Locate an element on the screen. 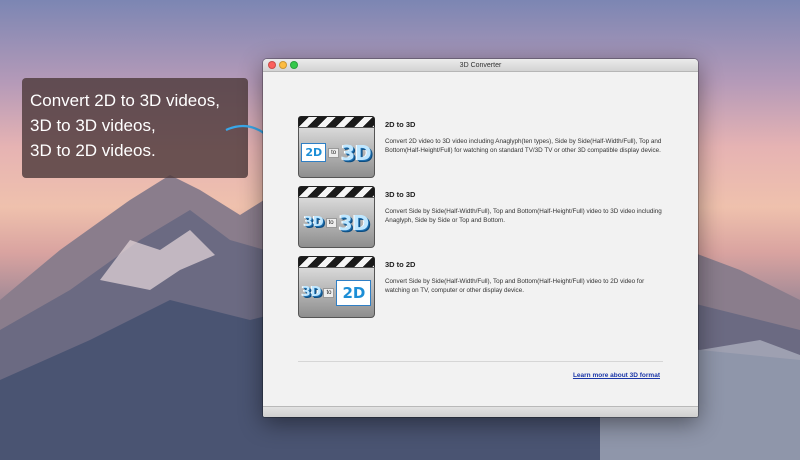 The image size is (800, 460). mode-title: 2D to 3D is located at coordinates (400, 124).